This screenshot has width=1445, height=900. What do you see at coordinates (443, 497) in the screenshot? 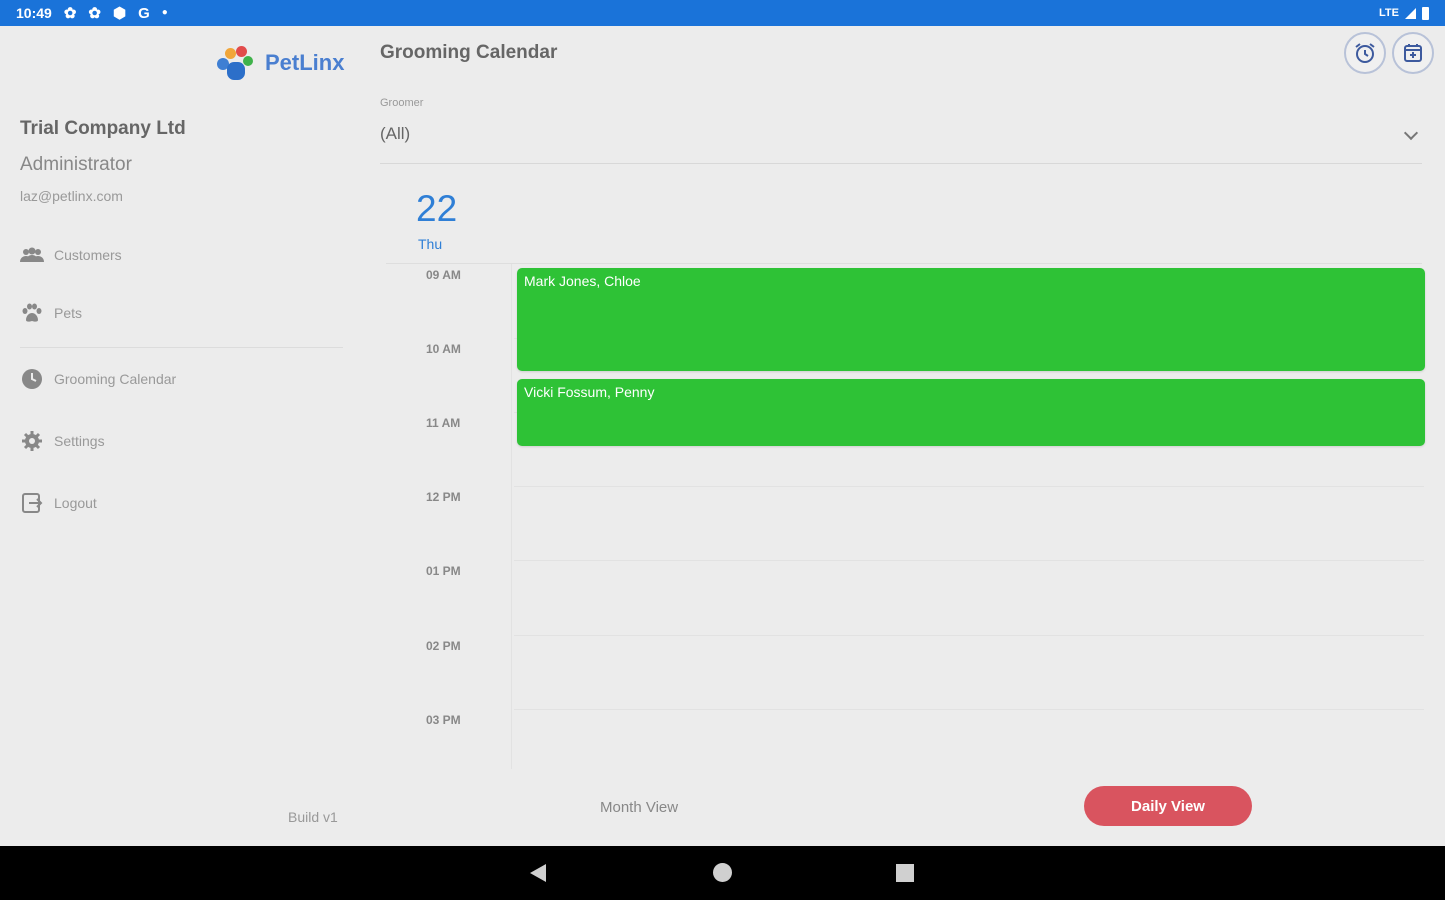
I see `time-label: 12 PM` at bounding box center [443, 497].